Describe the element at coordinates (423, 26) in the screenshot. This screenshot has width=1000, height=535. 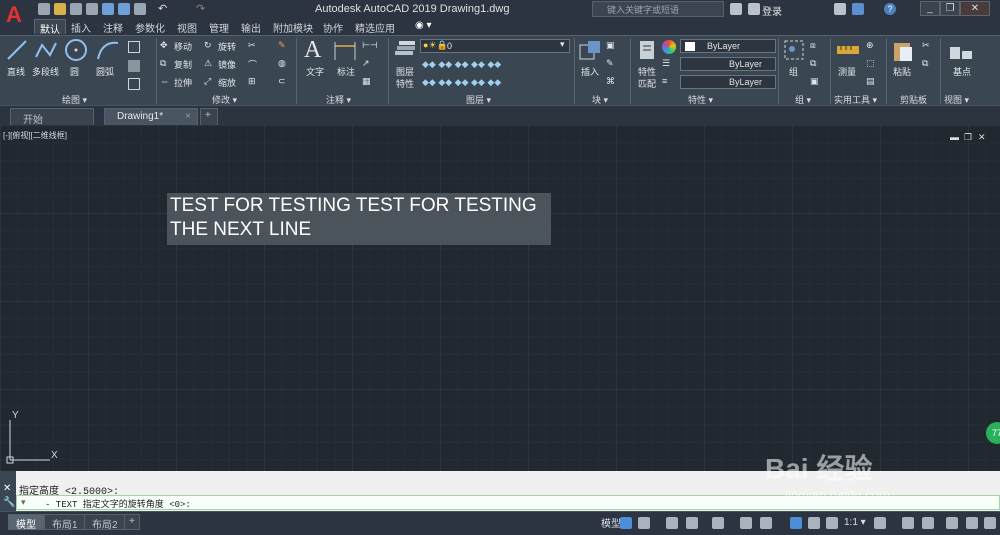
I see `ribbon-toggle-icon: ◉ ▾` at that location.